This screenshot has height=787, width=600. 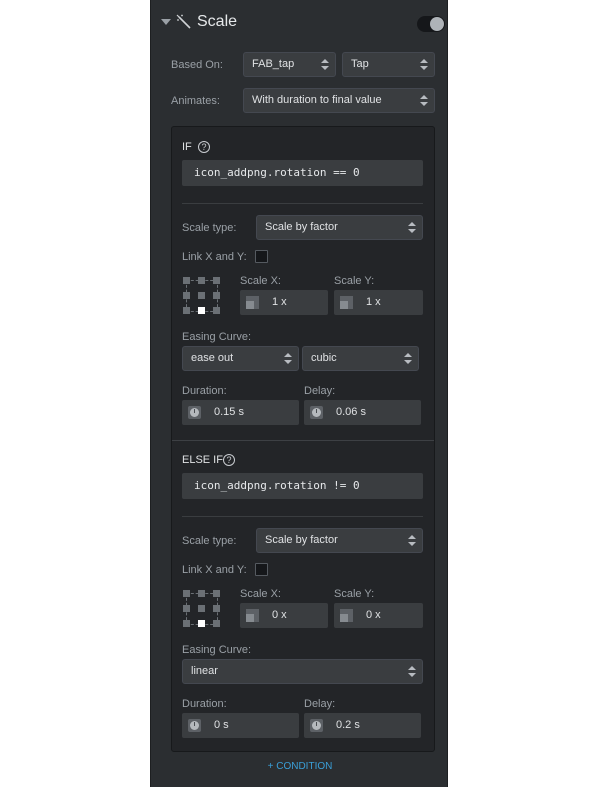 I want to click on easing-value: linear, so click(x=204, y=671).